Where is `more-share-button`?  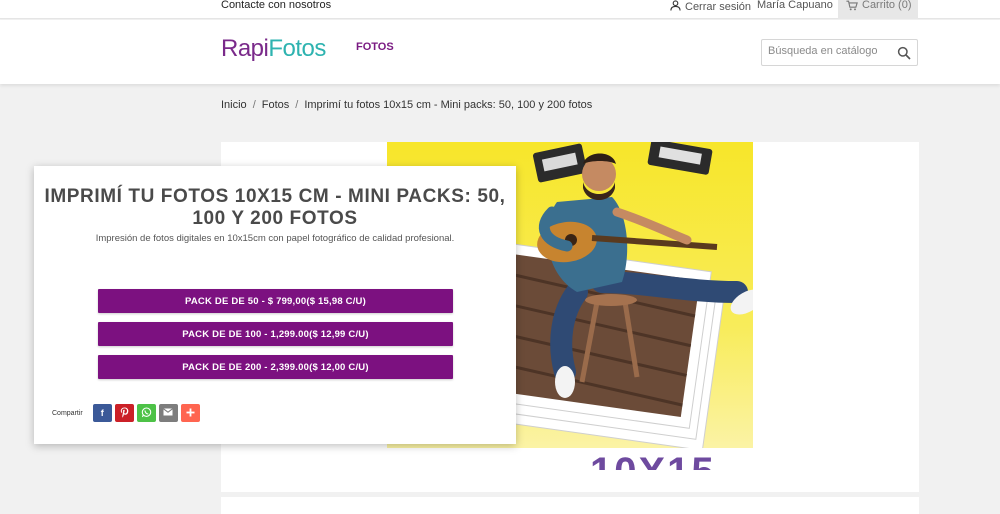
more-share-button is located at coordinates (190, 413).